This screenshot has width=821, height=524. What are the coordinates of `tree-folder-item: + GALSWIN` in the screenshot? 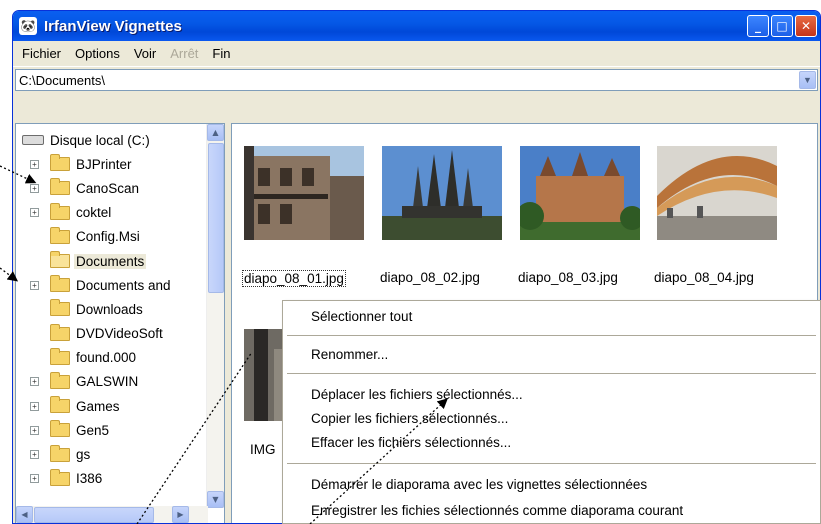 It's located at (111, 382).